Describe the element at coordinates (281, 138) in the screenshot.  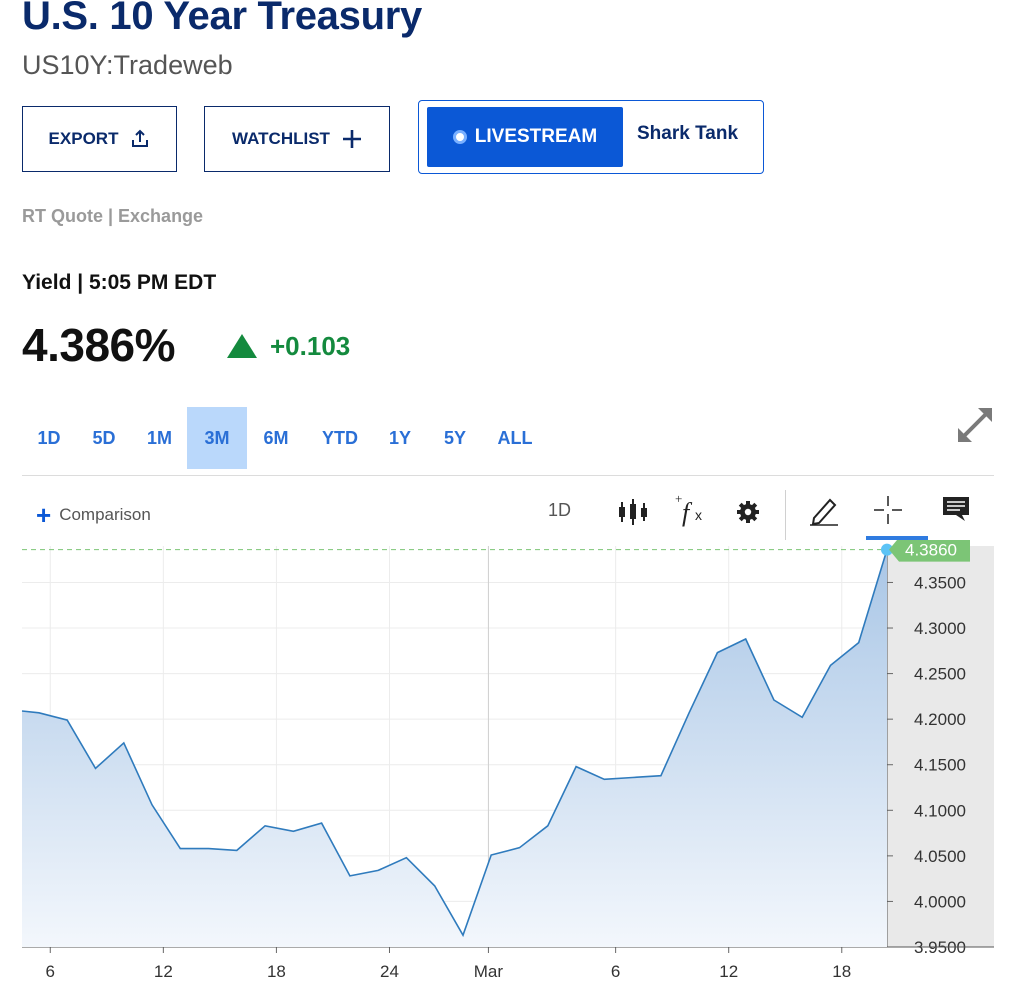
I see `watchlist-label: WATCHLIST` at that location.